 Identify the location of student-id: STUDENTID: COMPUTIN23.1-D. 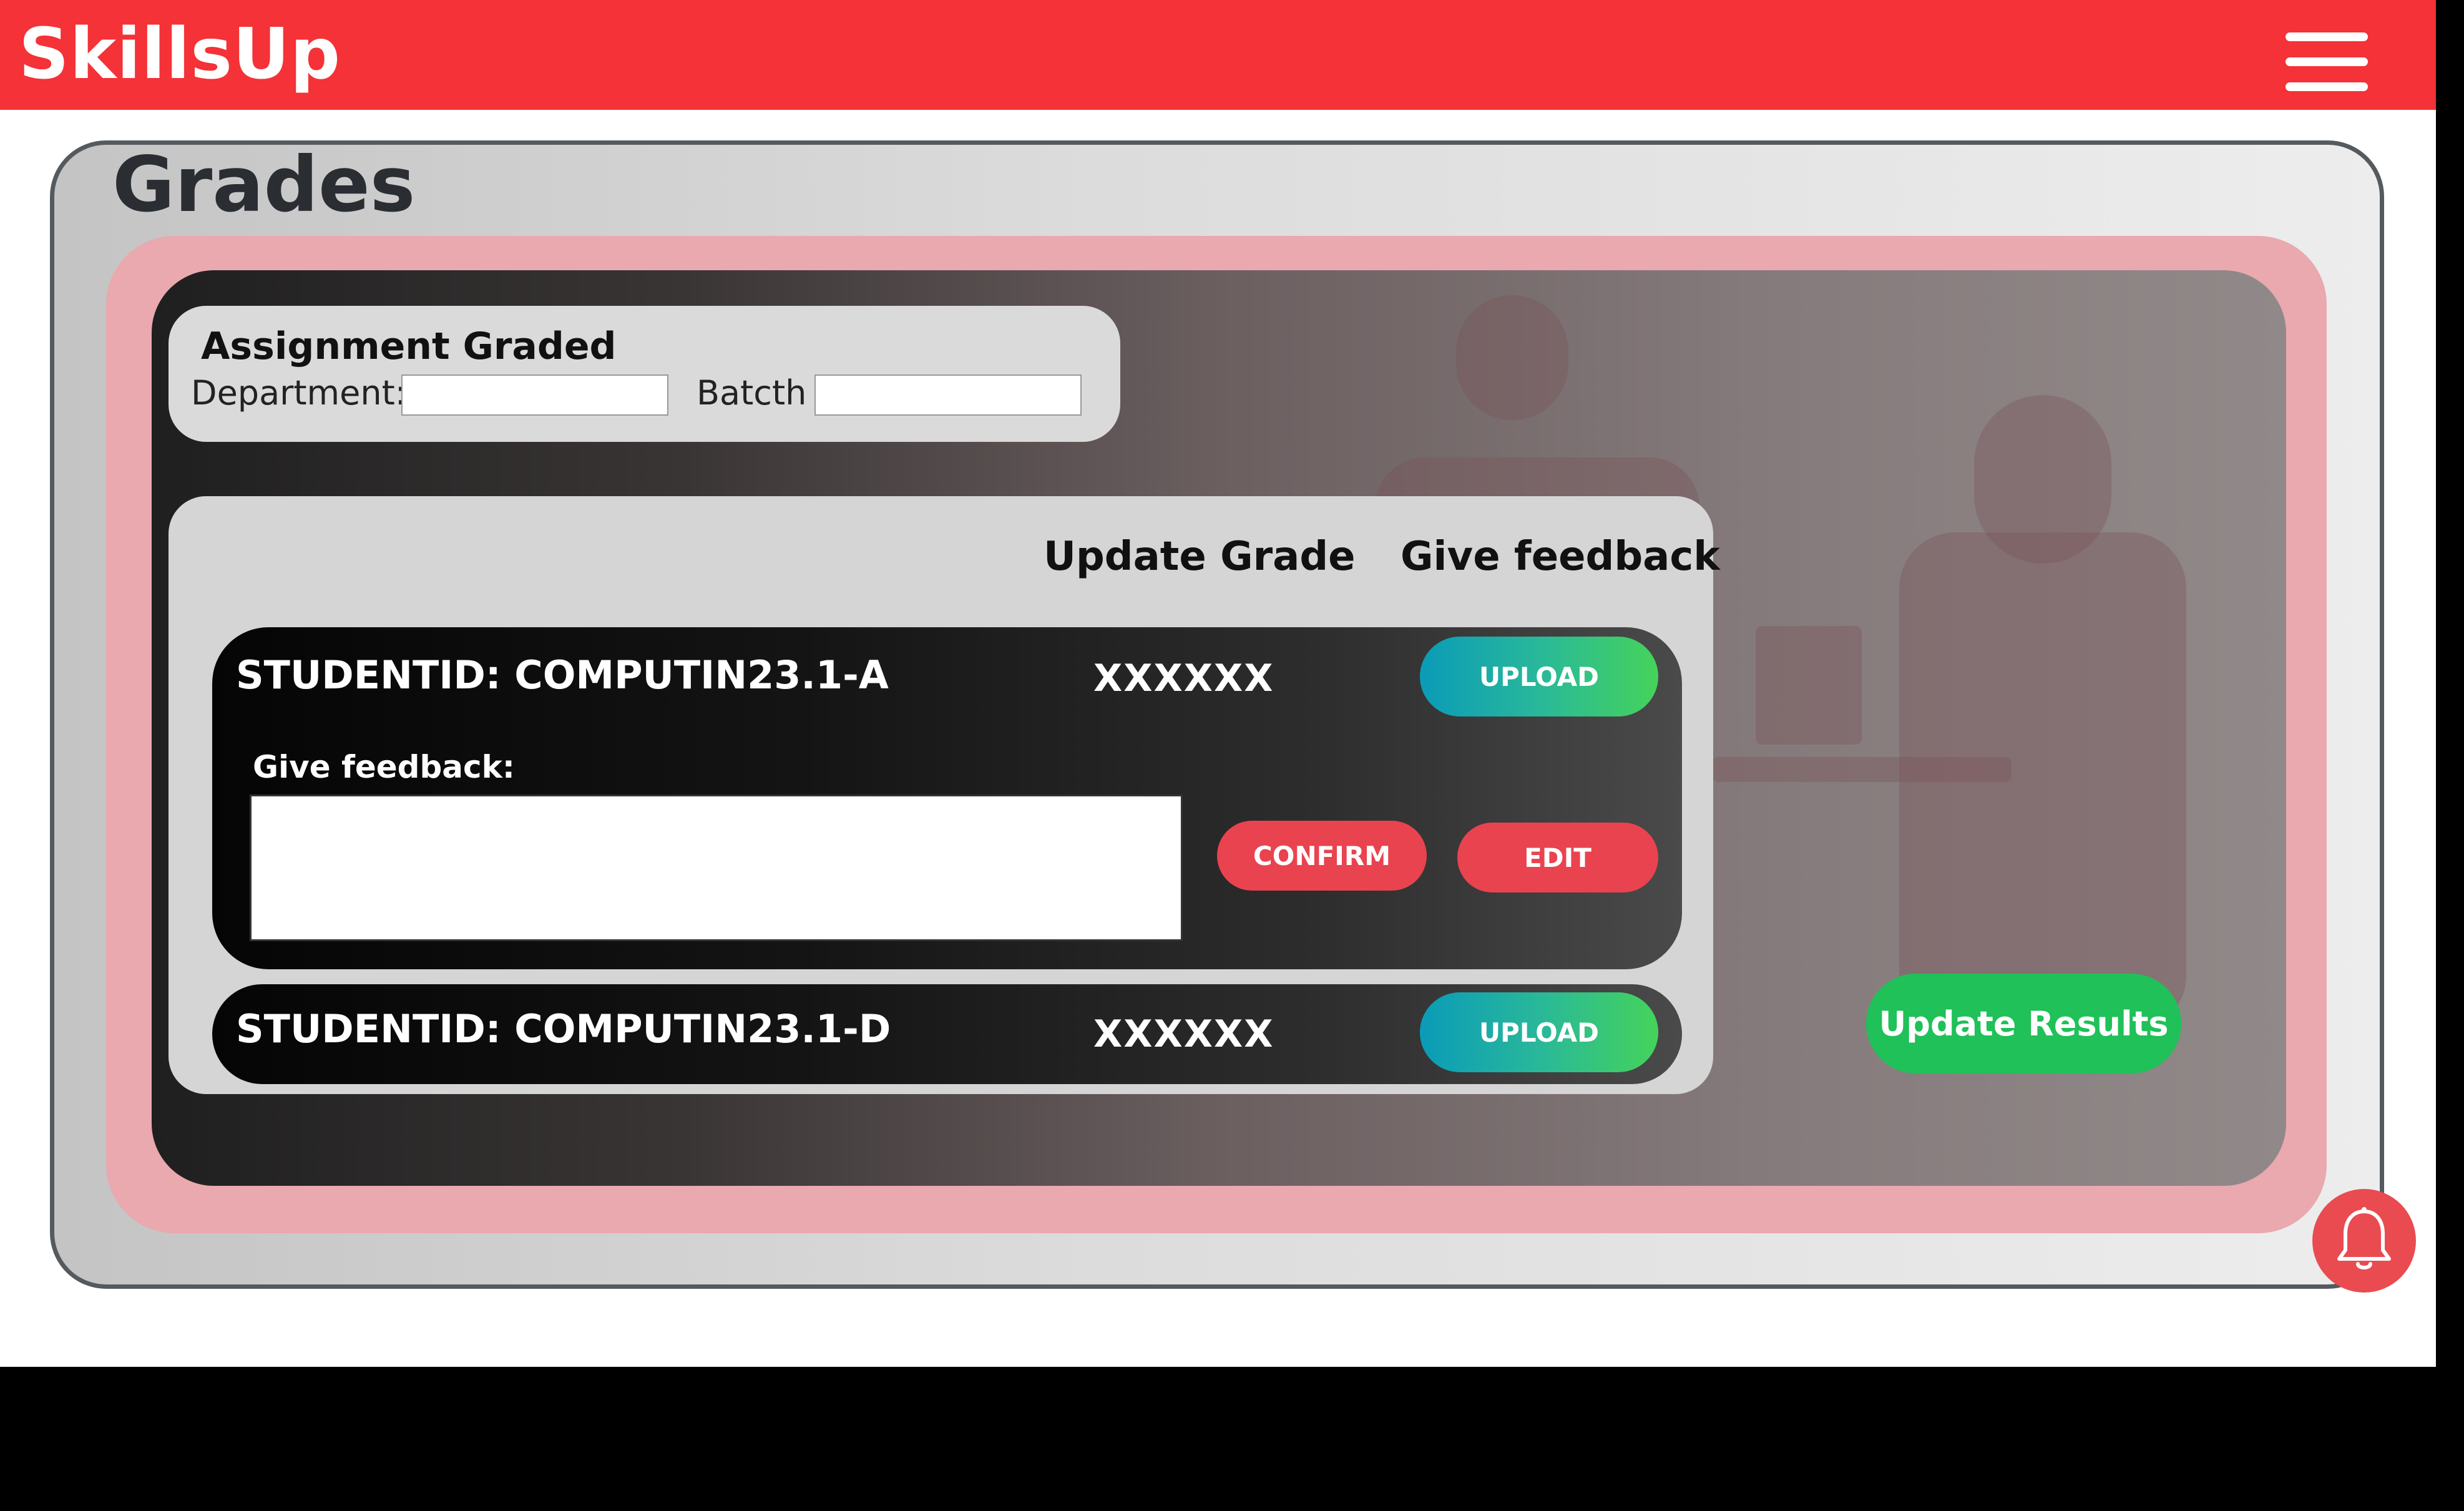
(563, 1029).